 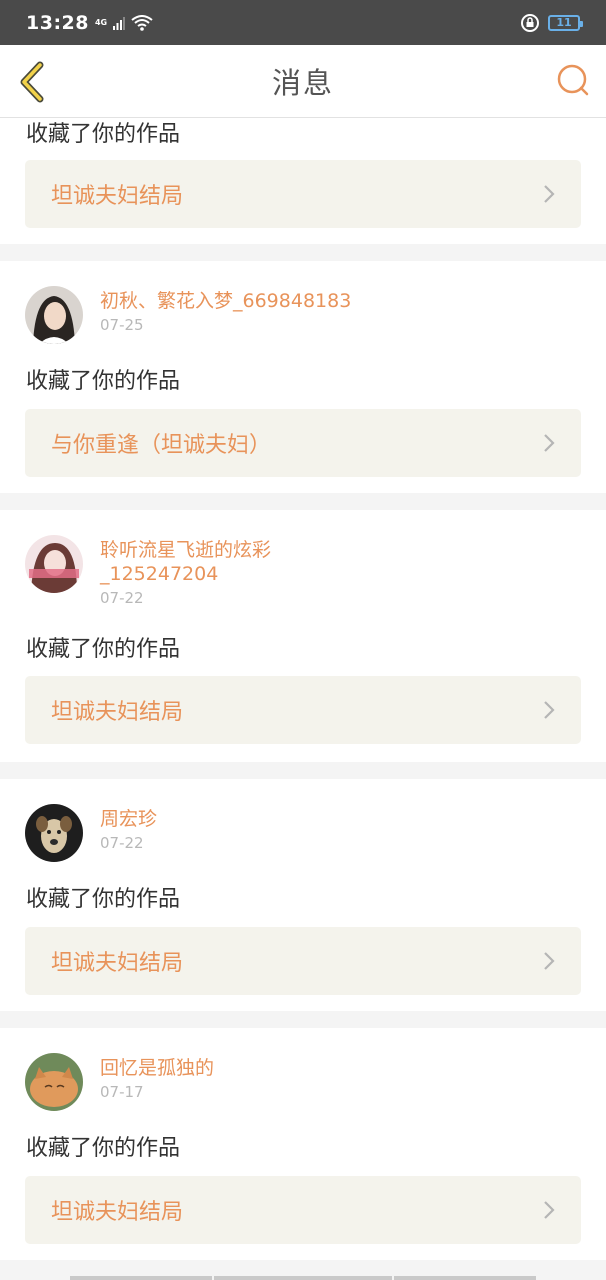 I want to click on username: 聆听流星飞逝的炫彩_125247204, so click(x=195, y=562).